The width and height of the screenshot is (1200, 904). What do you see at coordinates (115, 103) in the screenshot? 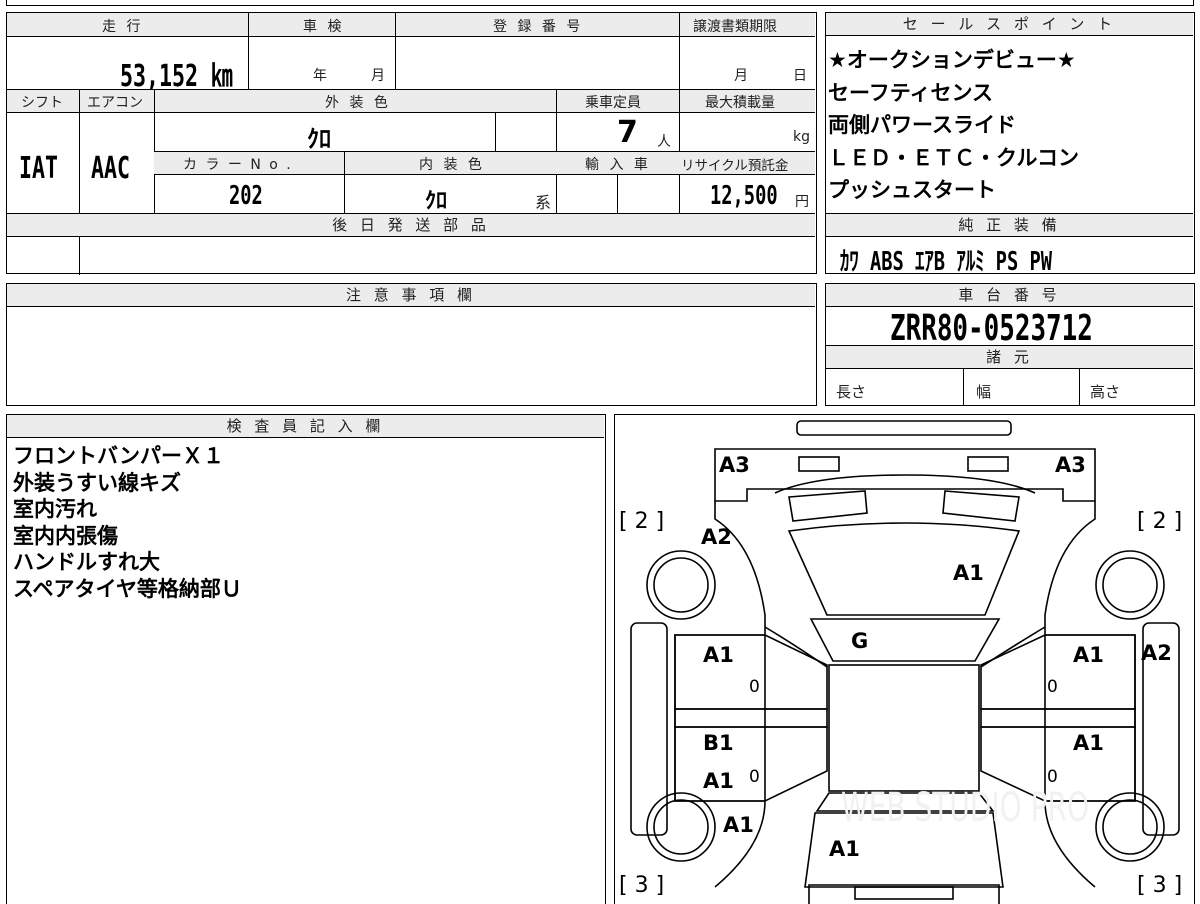
I see `aircon-header: エアコン` at bounding box center [115, 103].